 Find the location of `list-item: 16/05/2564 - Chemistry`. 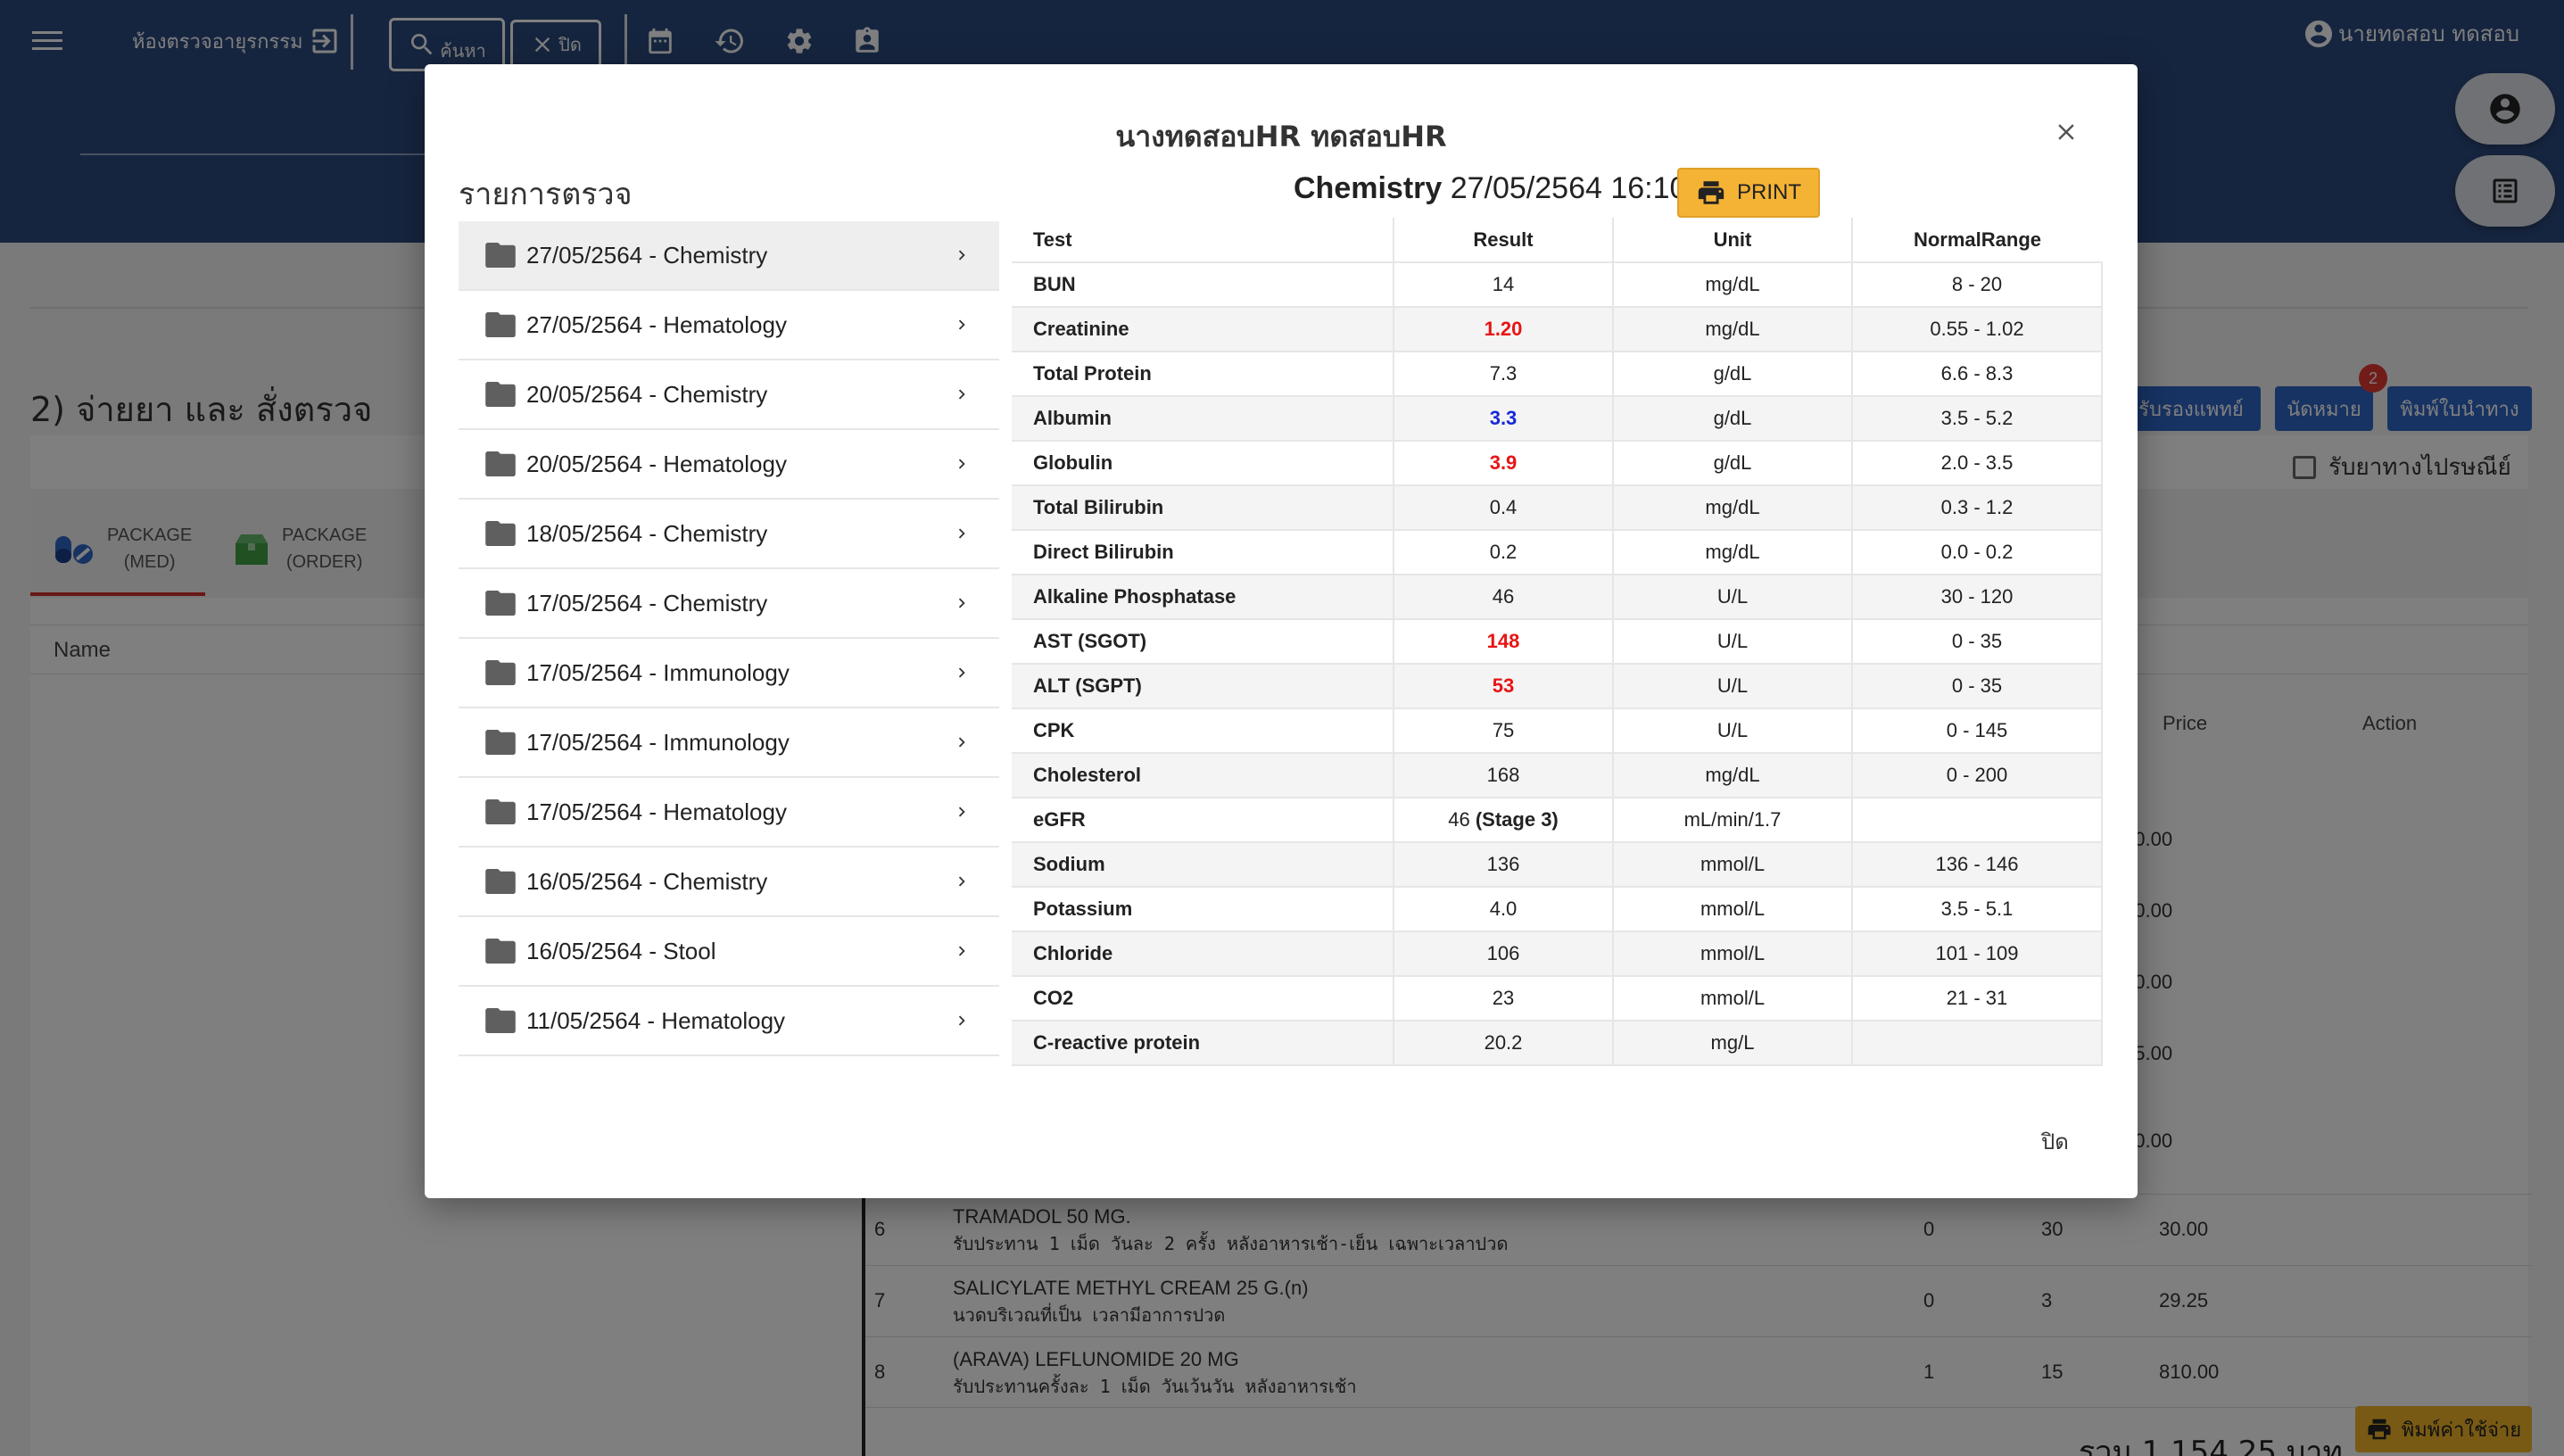

list-item: 16/05/2564 - Chemistry is located at coordinates (729, 883).